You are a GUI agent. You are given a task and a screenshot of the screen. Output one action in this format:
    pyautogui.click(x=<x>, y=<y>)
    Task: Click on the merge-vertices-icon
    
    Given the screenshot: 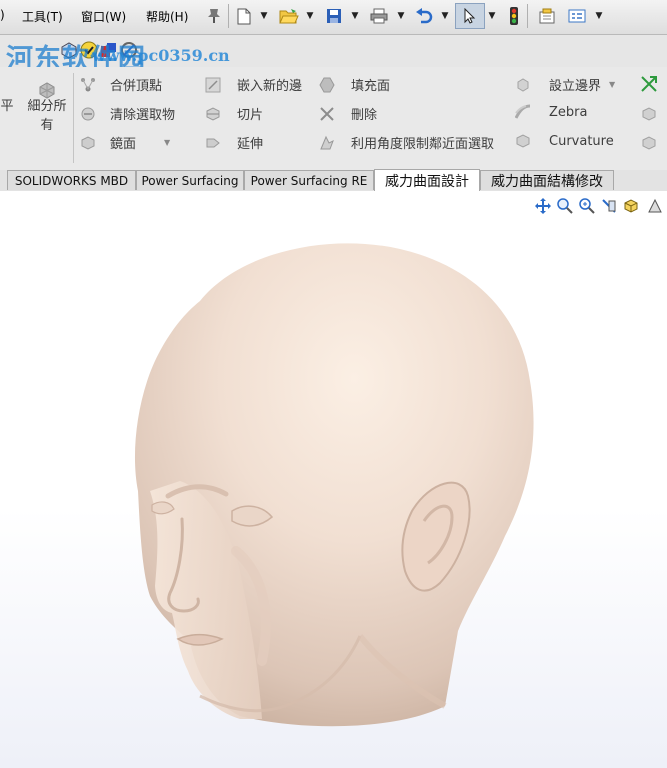 What is the action you would take?
    pyautogui.click(x=88, y=85)
    